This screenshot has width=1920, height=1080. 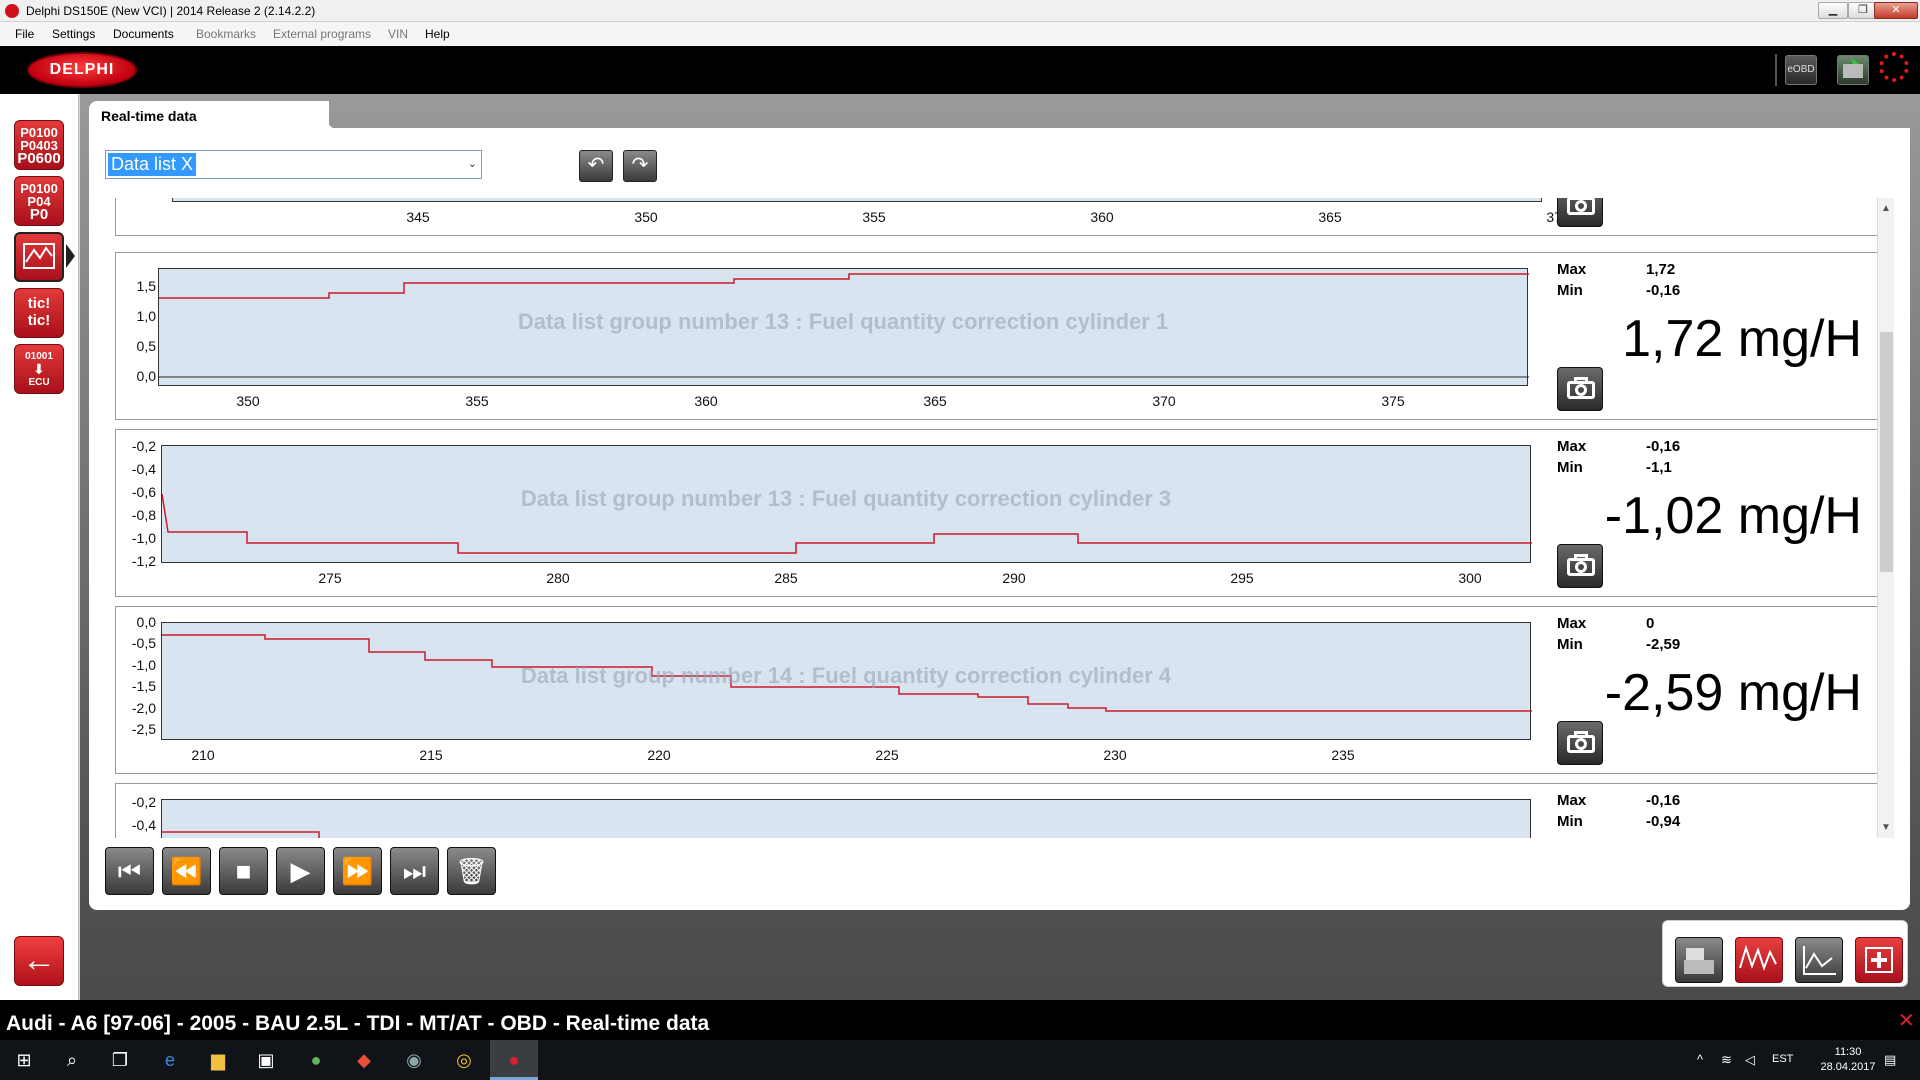 What do you see at coordinates (203, 755) in the screenshot?
I see `x-tick: 210` at bounding box center [203, 755].